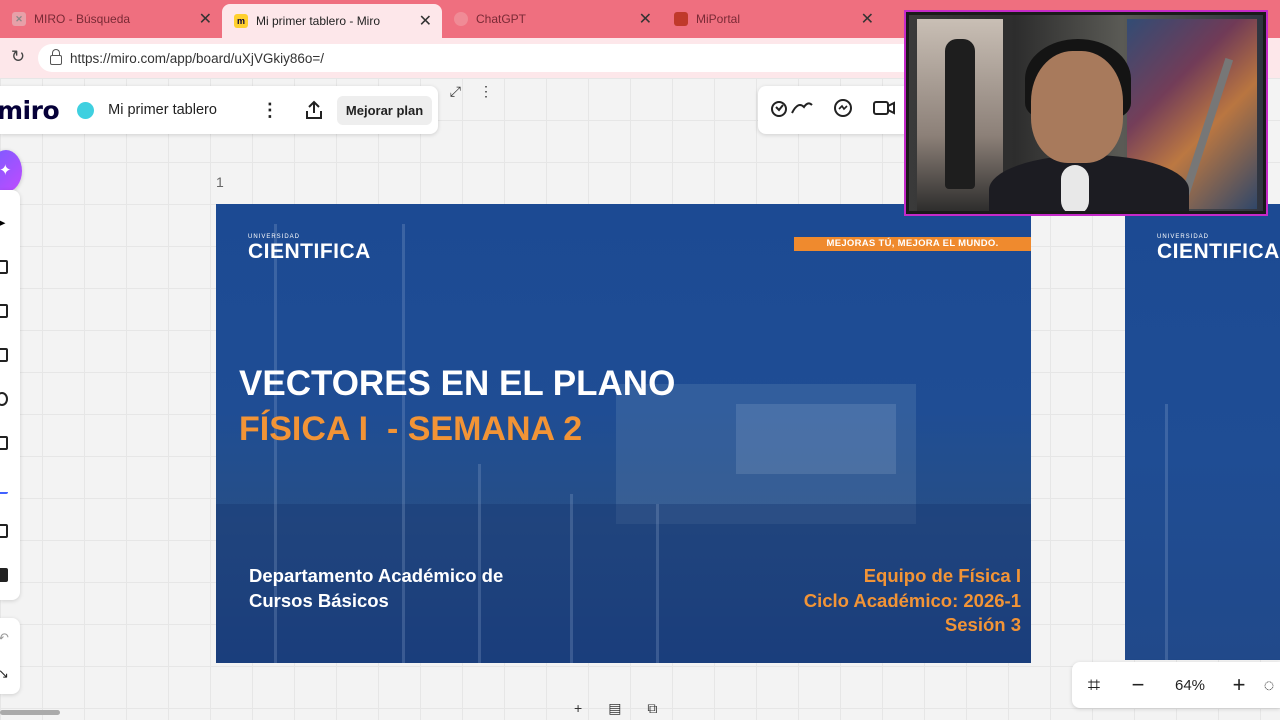 This screenshot has height=720, width=1280. I want to click on team-line: Ciclo Académico: 2026-1, so click(912, 600).